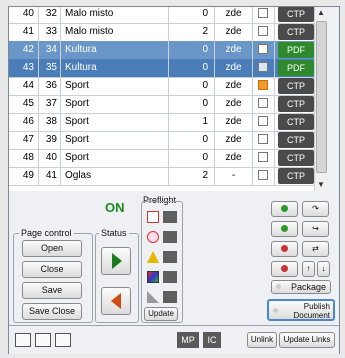  Describe the element at coordinates (192, 122) in the screenshot. I see `count-cell: 1` at that location.